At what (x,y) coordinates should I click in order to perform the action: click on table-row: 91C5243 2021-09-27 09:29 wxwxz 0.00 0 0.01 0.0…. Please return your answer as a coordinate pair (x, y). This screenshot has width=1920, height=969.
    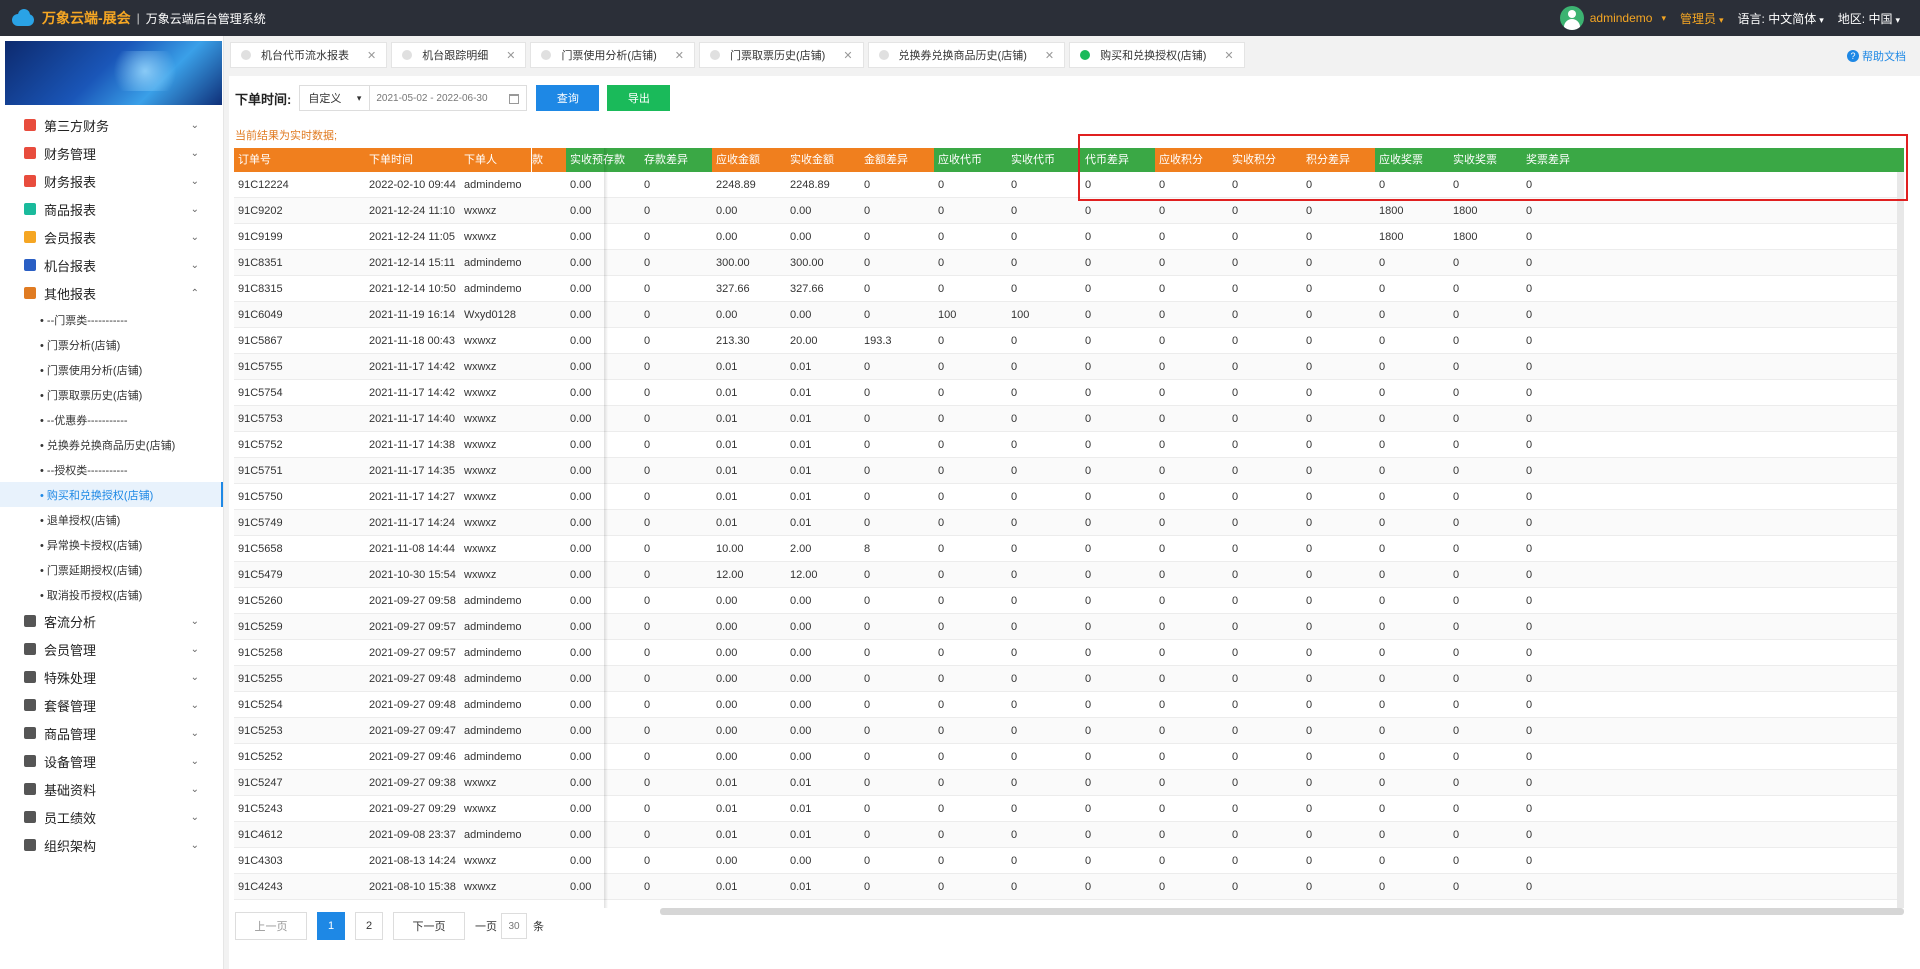
    Looking at the image, I should click on (1069, 809).